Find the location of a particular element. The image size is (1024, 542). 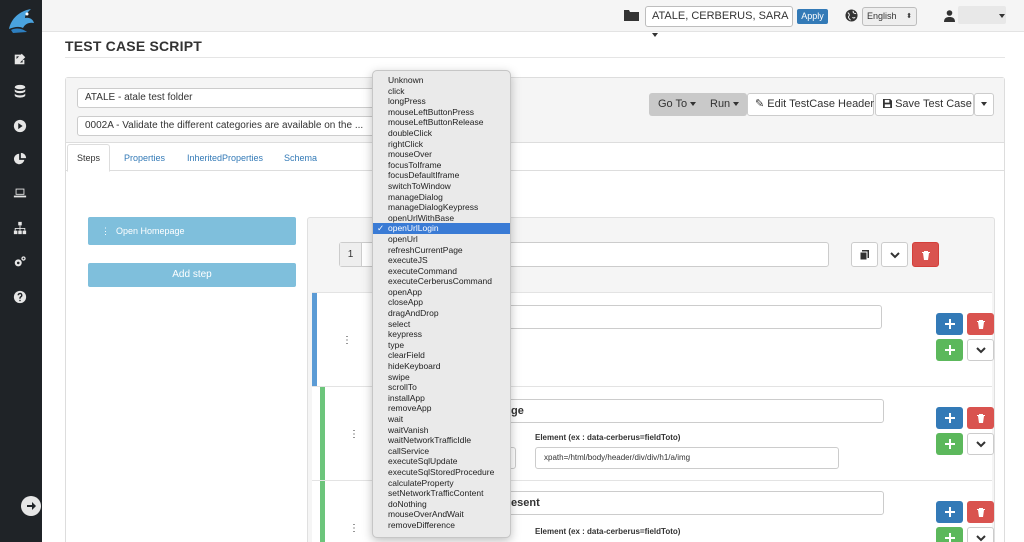

action-option: closeApp is located at coordinates (441, 302).